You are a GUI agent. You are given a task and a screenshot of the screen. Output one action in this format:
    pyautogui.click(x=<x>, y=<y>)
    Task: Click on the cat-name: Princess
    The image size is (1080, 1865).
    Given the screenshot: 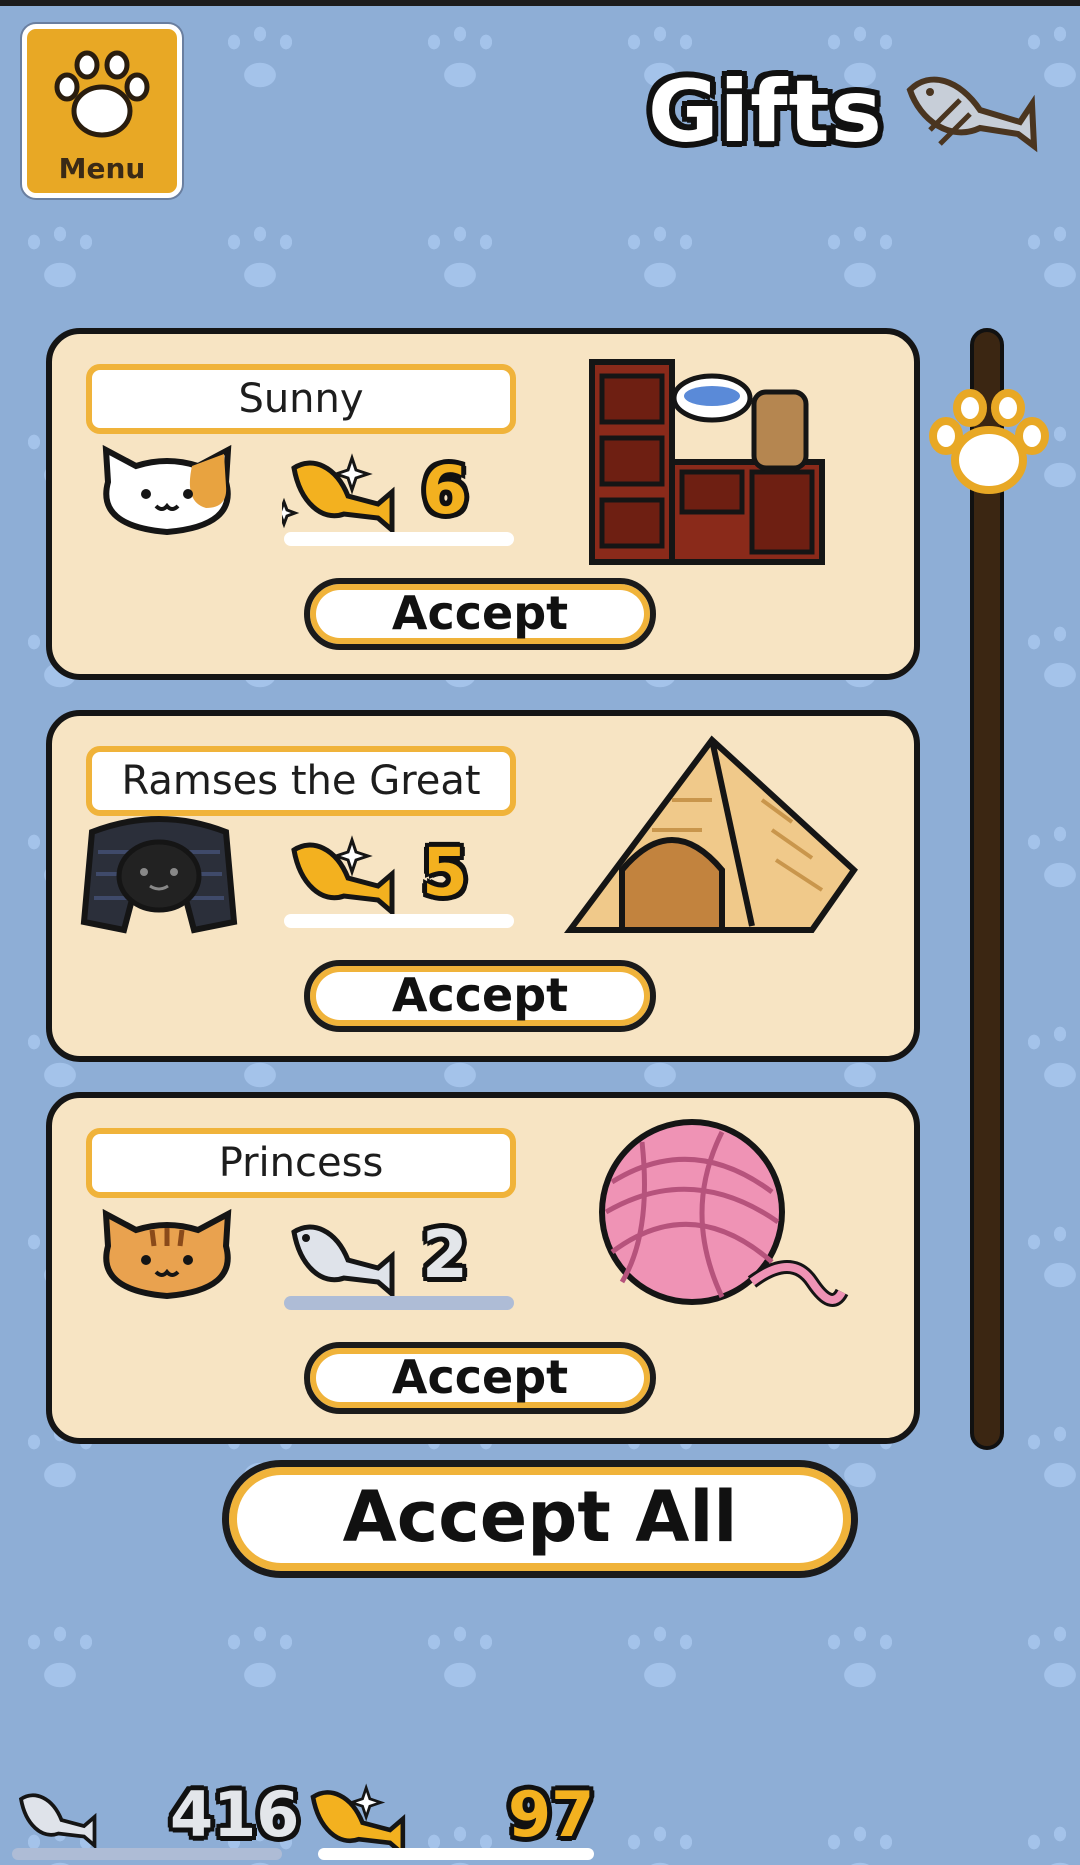 What is the action you would take?
    pyautogui.click(x=301, y=1163)
    